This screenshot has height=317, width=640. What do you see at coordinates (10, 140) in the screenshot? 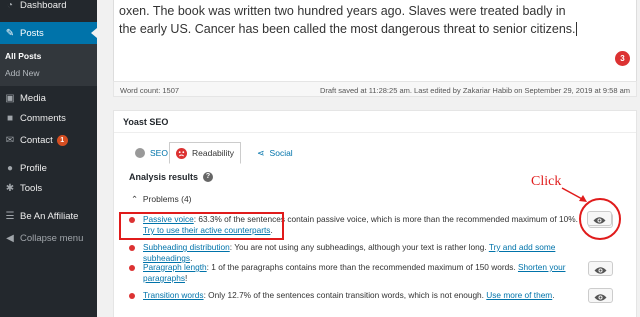
I see `envelope-icon: ✉` at bounding box center [10, 140].